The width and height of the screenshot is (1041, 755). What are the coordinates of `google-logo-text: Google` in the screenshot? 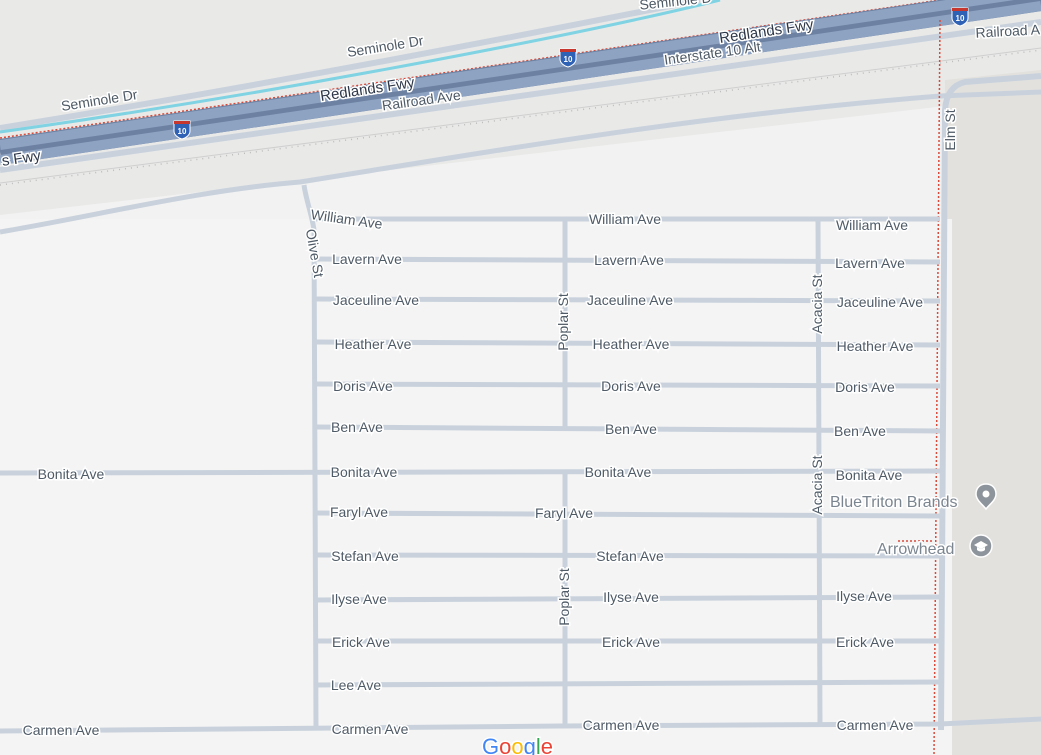 It's located at (517, 744).